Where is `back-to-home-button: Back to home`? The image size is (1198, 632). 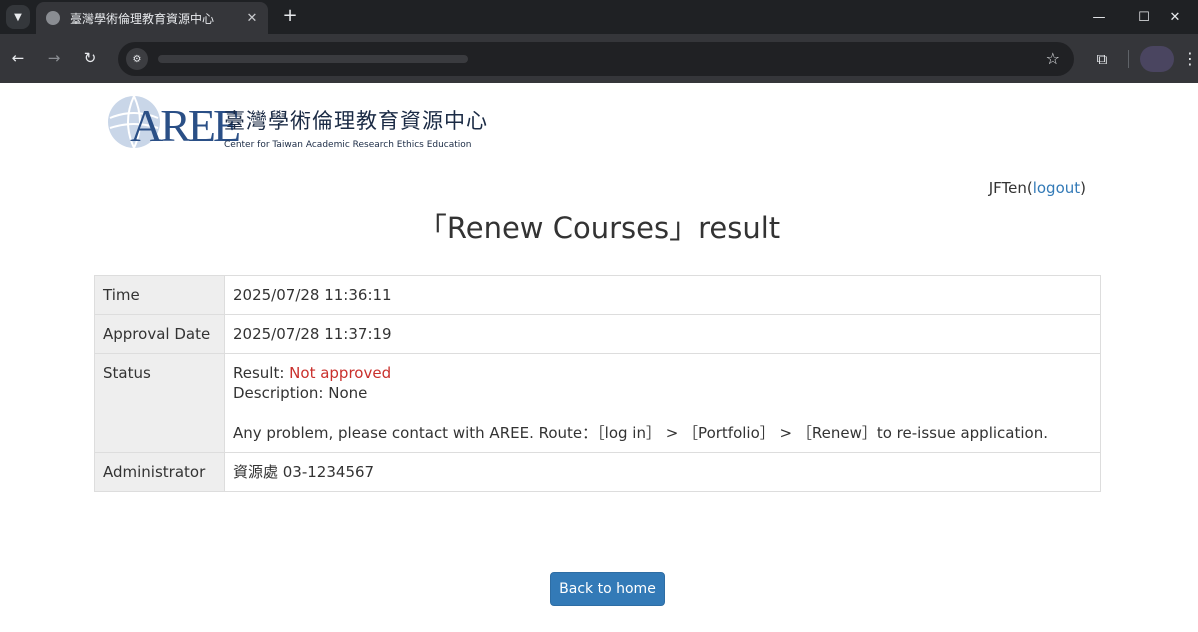
back-to-home-button: Back to home is located at coordinates (607, 589).